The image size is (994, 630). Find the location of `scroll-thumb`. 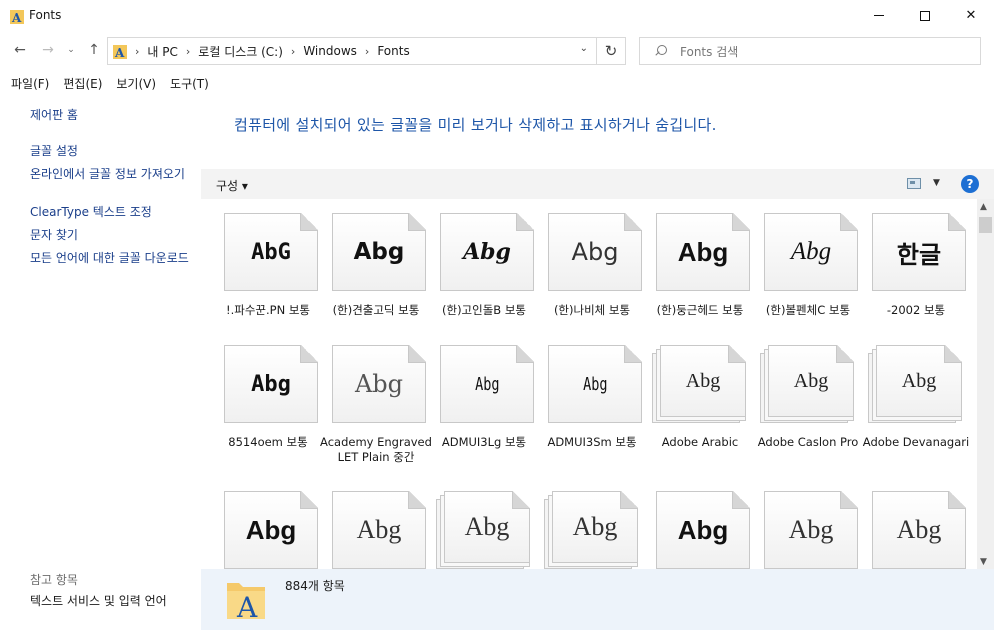

scroll-thumb is located at coordinates (985, 225).